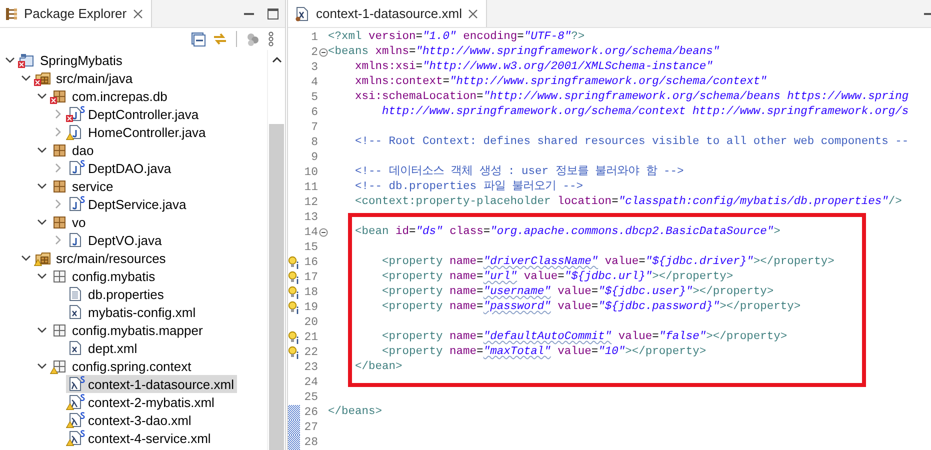 This screenshot has width=931, height=450. Describe the element at coordinates (310, 187) in the screenshot. I see `line-number: 11` at that location.